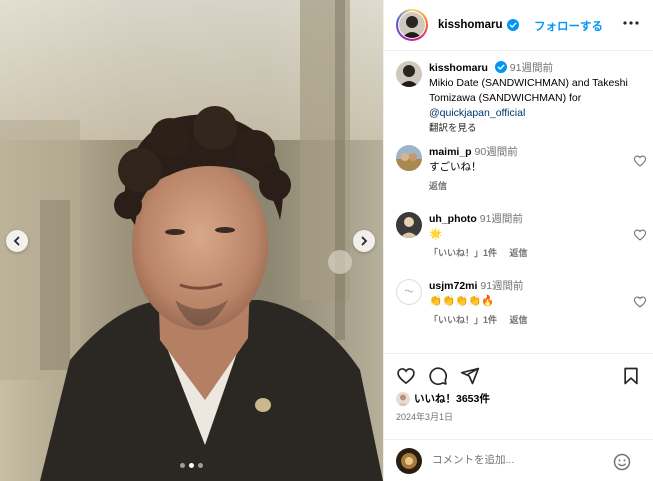 The image size is (653, 481). Describe the element at coordinates (470, 25) in the screenshot. I see `header-username: kisshomaru` at that location.